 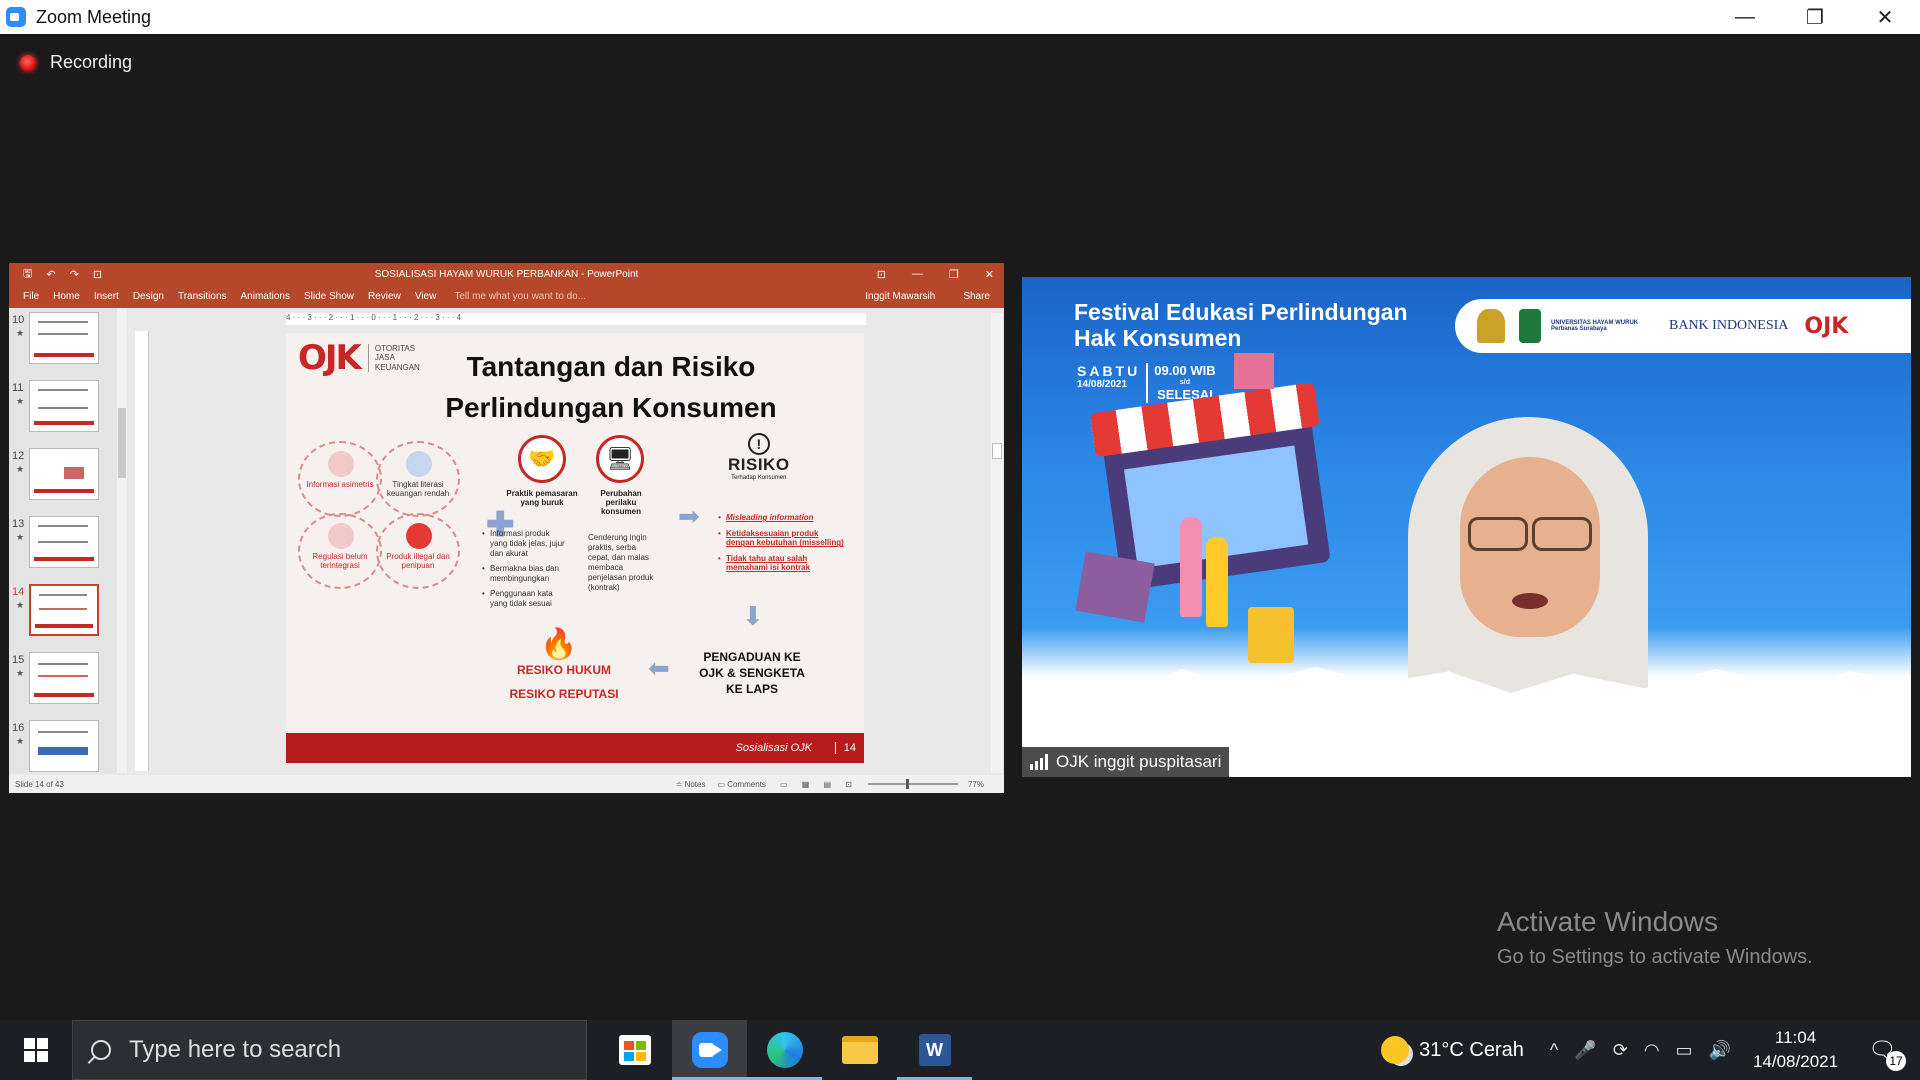 What do you see at coordinates (39, 784) in the screenshot?
I see `slide-count: Slide 14 of 43` at bounding box center [39, 784].